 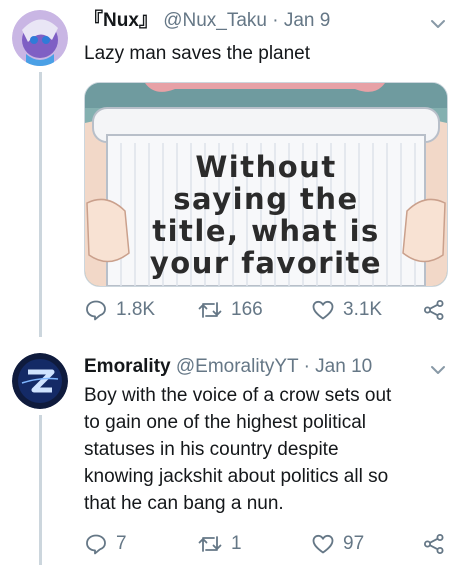 I want to click on reply-button: 1.8K, so click(x=119, y=310).